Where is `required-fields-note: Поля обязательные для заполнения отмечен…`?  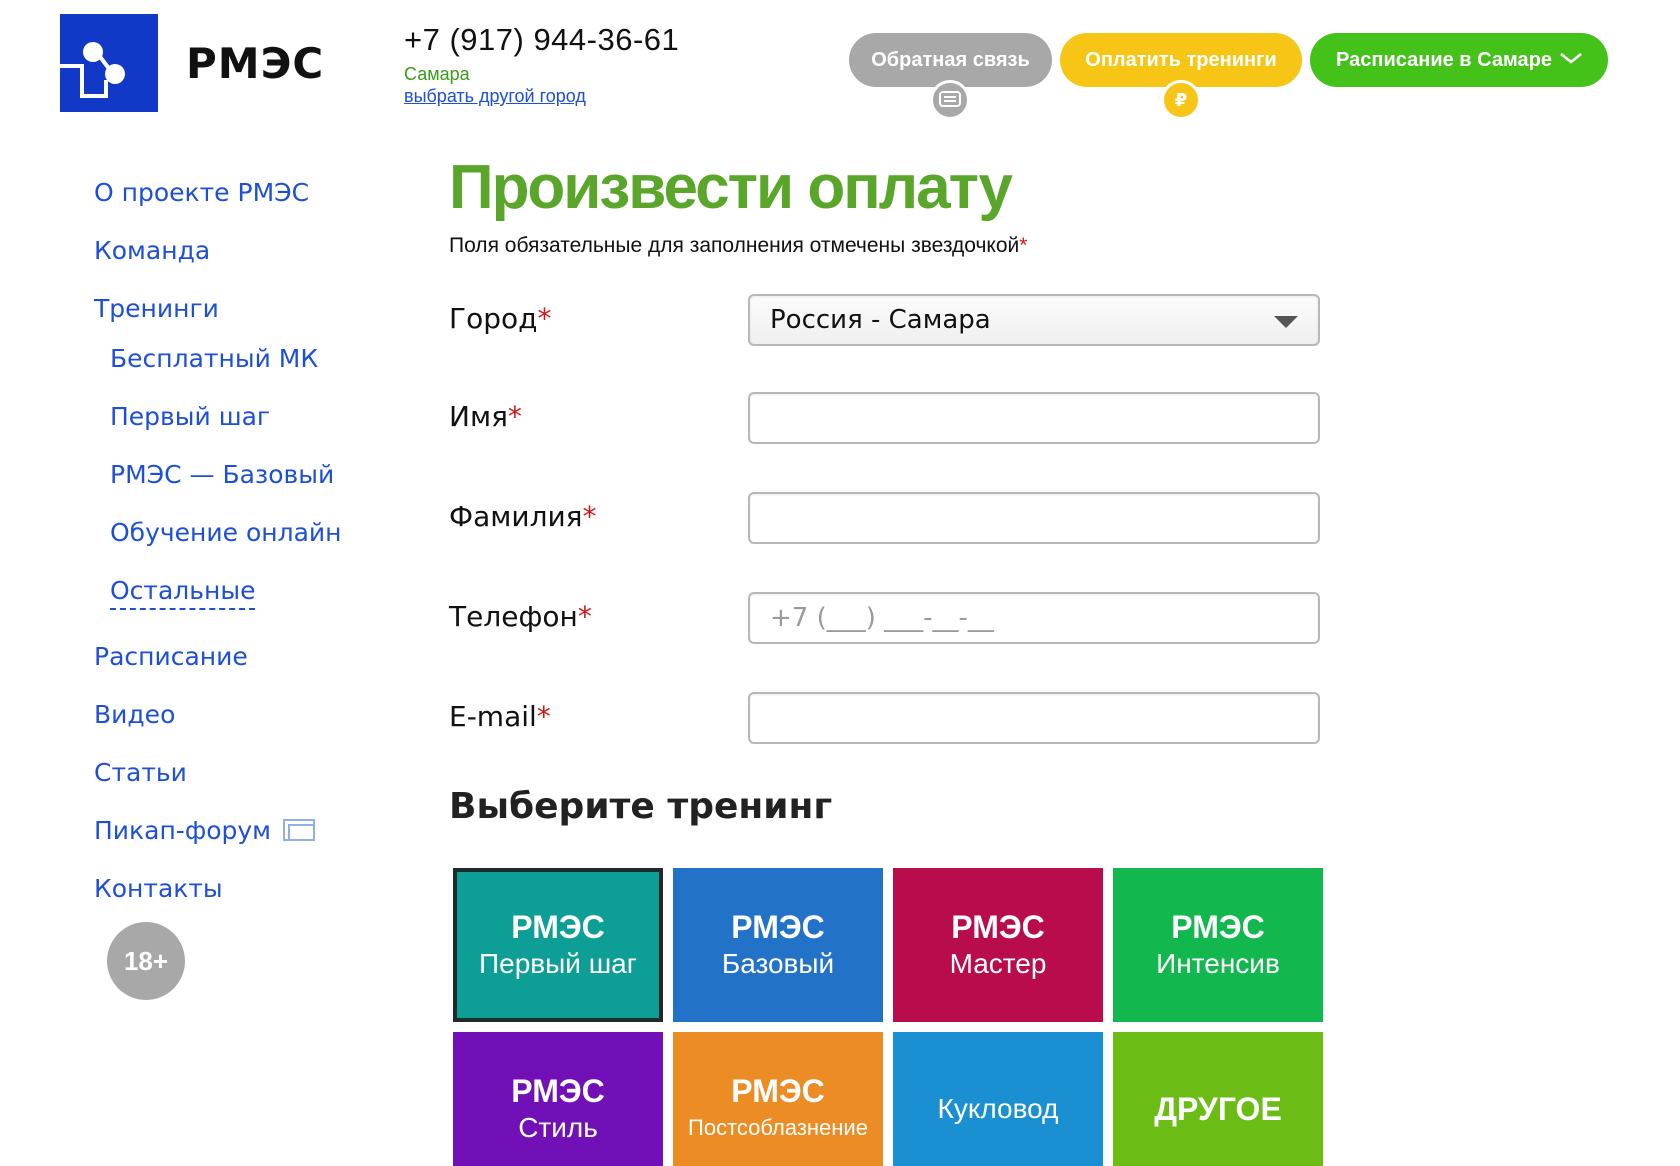
required-fields-note: Поля обязательные для заполнения отмечен… is located at coordinates (884, 246).